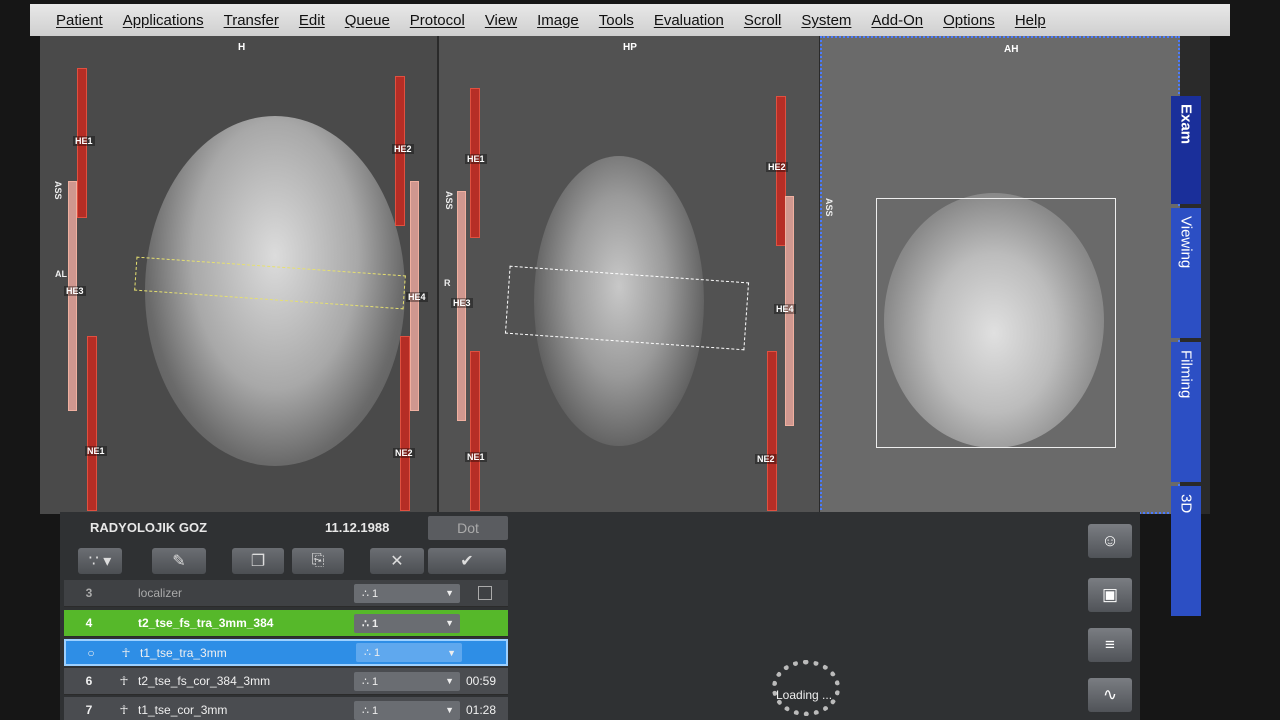 The image size is (1280, 720). Describe the element at coordinates (179, 561) in the screenshot. I see `pencil-icon: ✎` at that location.